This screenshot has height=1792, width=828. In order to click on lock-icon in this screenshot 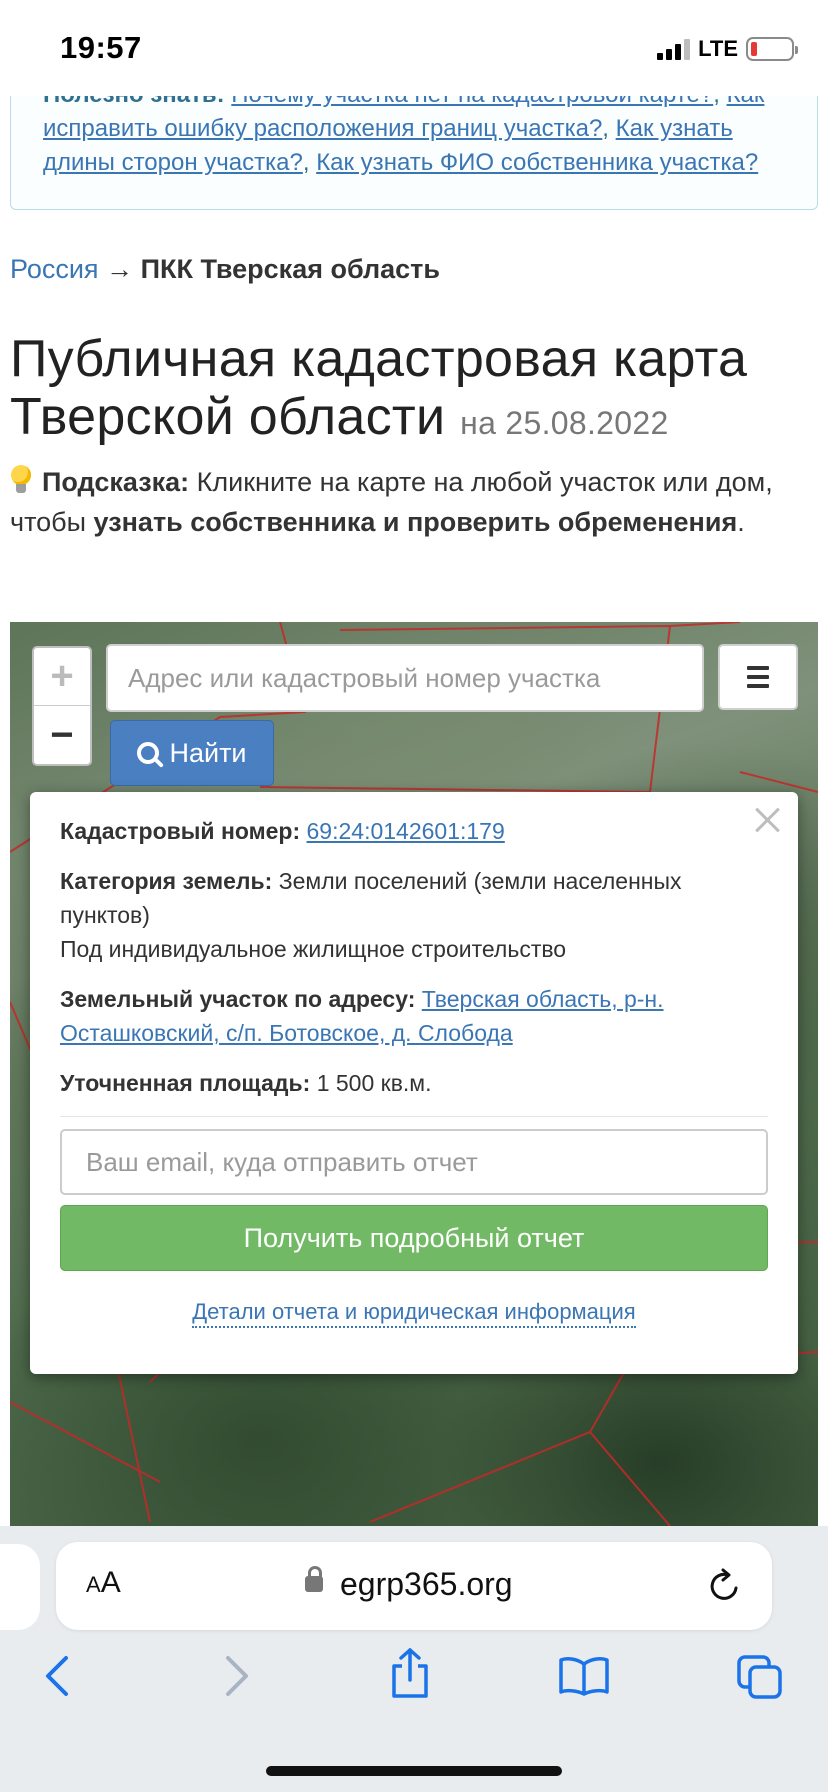, I will do `click(314, 1579)`.